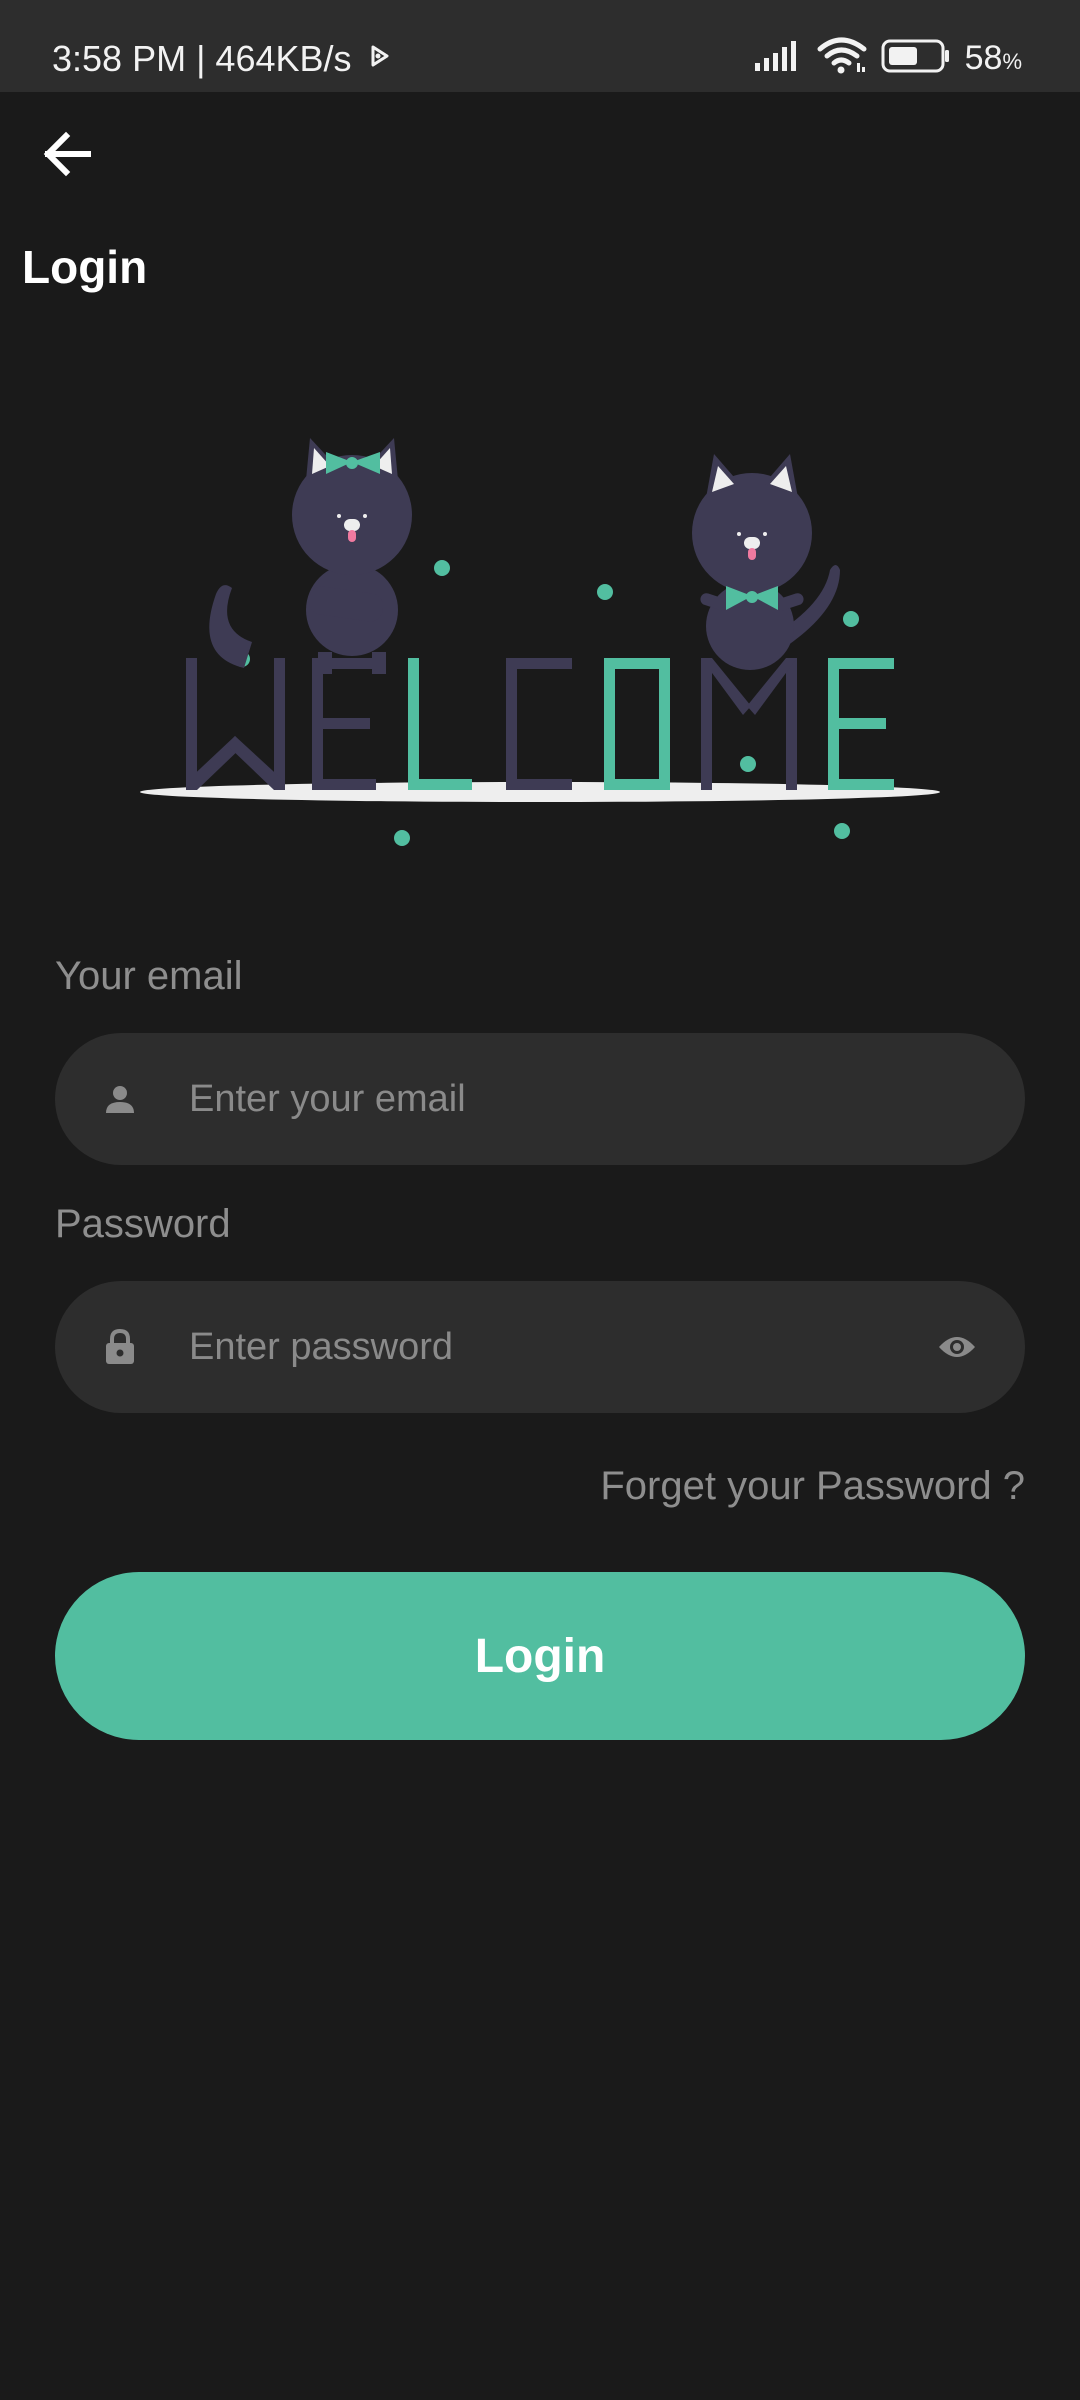  Describe the element at coordinates (120, 1099) in the screenshot. I see `person-icon` at that location.